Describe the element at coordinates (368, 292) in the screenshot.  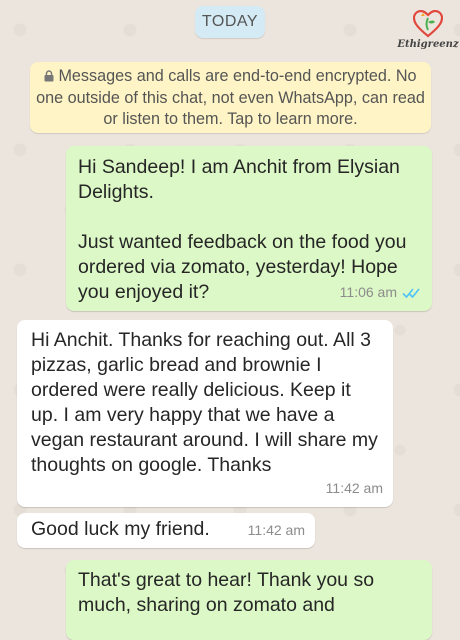
I see `message-time: 11:06 am` at that location.